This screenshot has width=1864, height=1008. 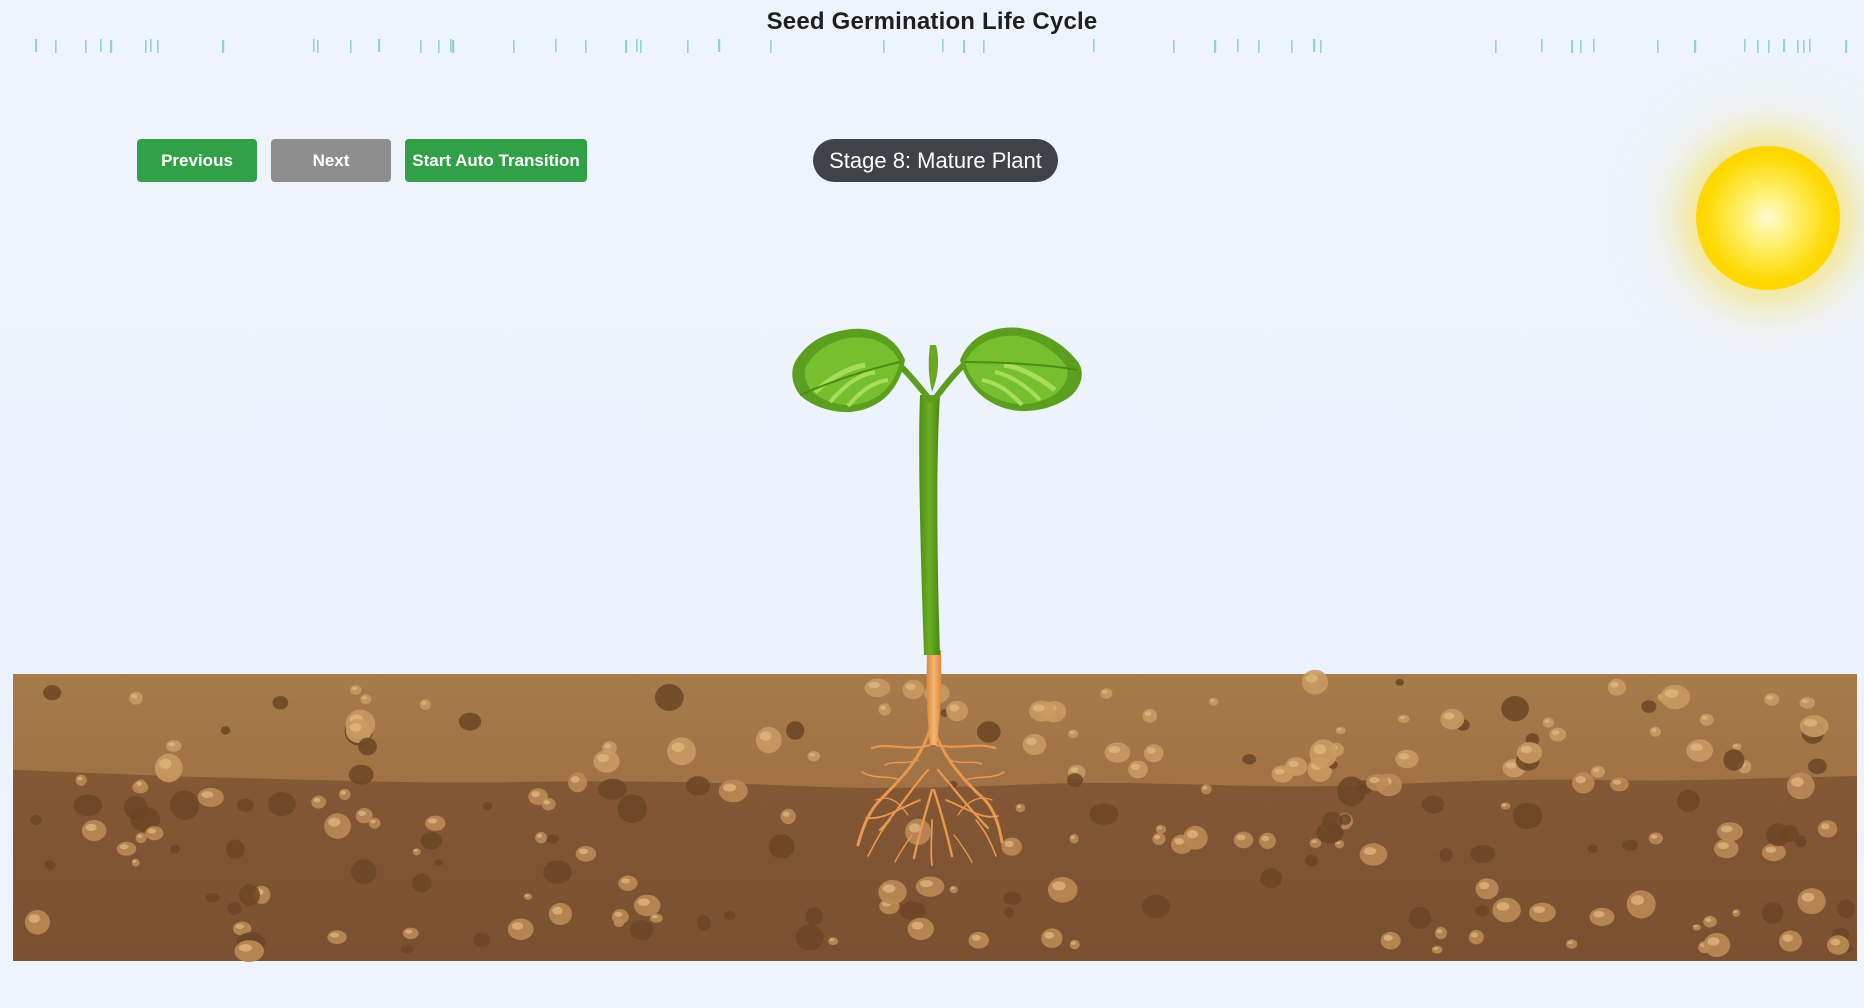 I want to click on left-leaf-icon, so click(x=848, y=370).